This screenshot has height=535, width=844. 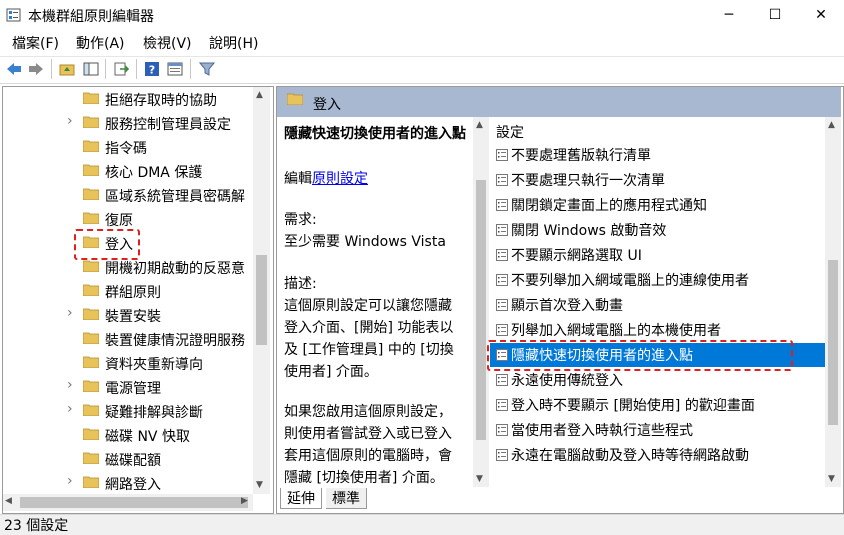 What do you see at coordinates (261, 300) in the screenshot?
I see `tree-scroll-thumb` at bounding box center [261, 300].